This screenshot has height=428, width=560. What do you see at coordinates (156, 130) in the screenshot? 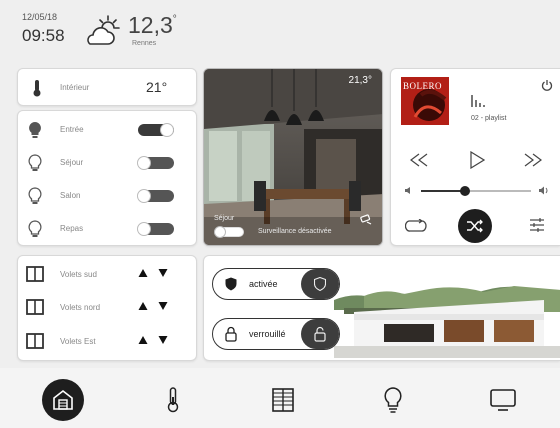
I see `light-toggle-entree` at bounding box center [156, 130].